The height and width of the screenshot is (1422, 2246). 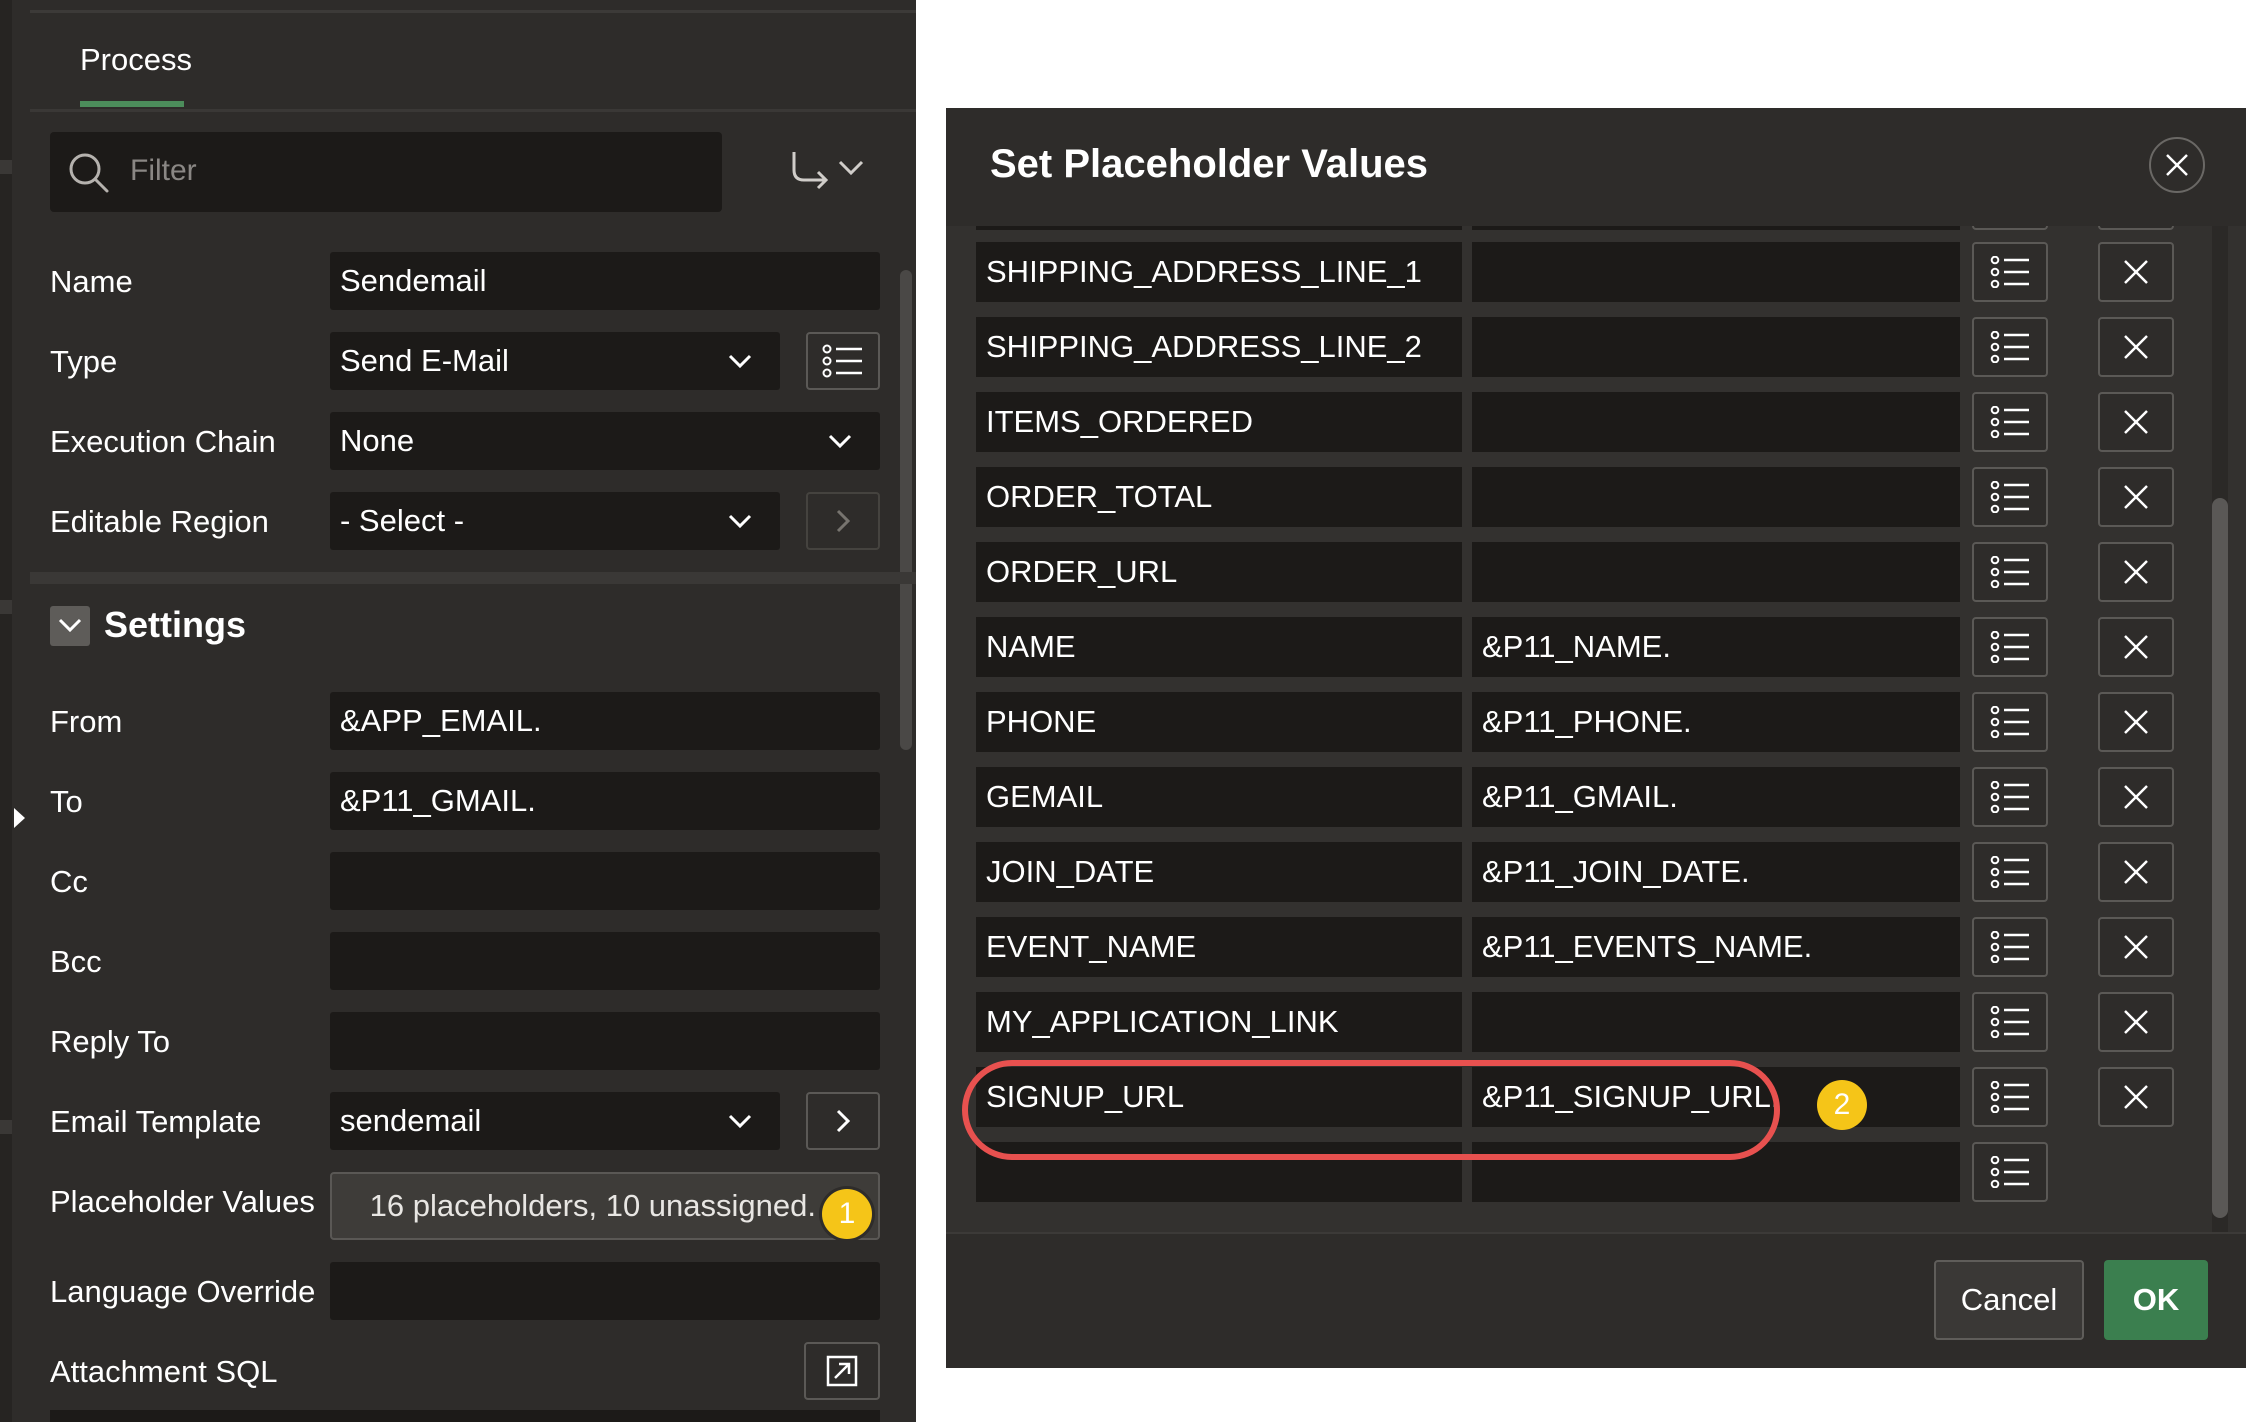 What do you see at coordinates (555, 521) in the screenshot?
I see `editable-region-select: - Select -` at bounding box center [555, 521].